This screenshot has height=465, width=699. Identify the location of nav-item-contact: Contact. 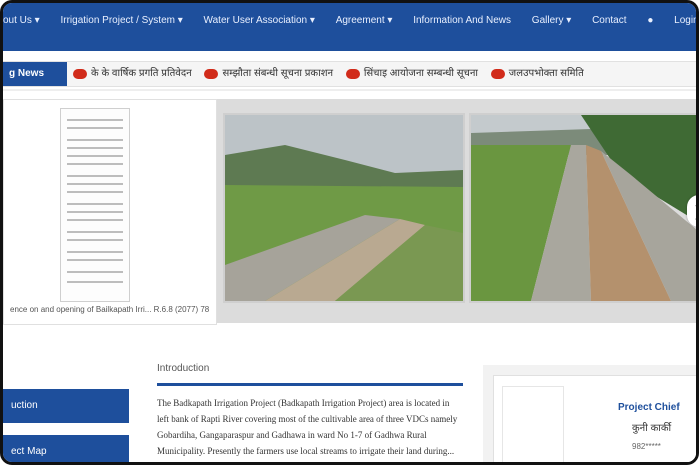
(609, 20).